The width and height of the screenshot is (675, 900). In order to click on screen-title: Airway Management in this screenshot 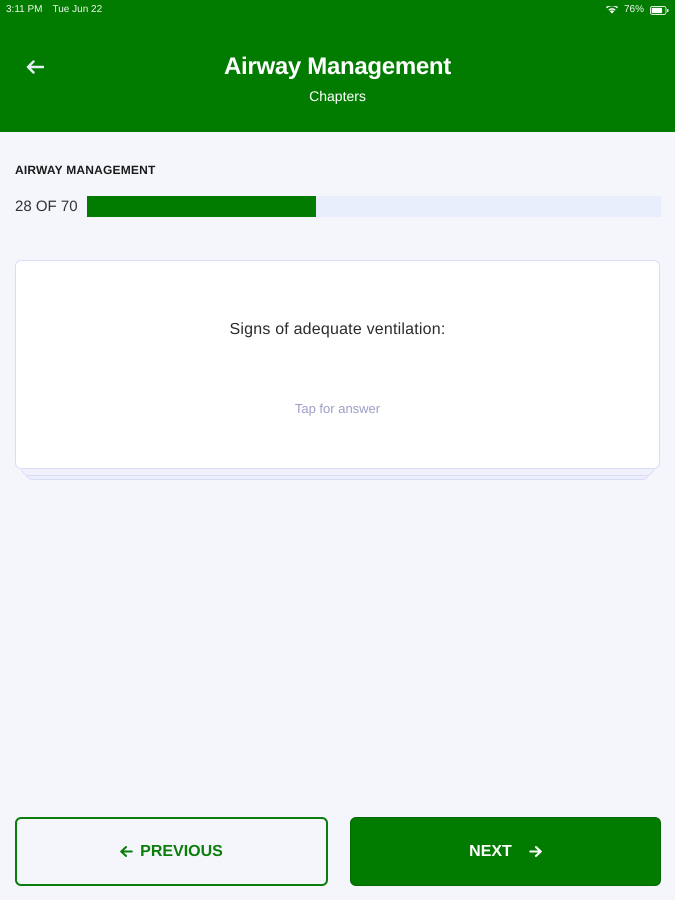, I will do `click(337, 67)`.